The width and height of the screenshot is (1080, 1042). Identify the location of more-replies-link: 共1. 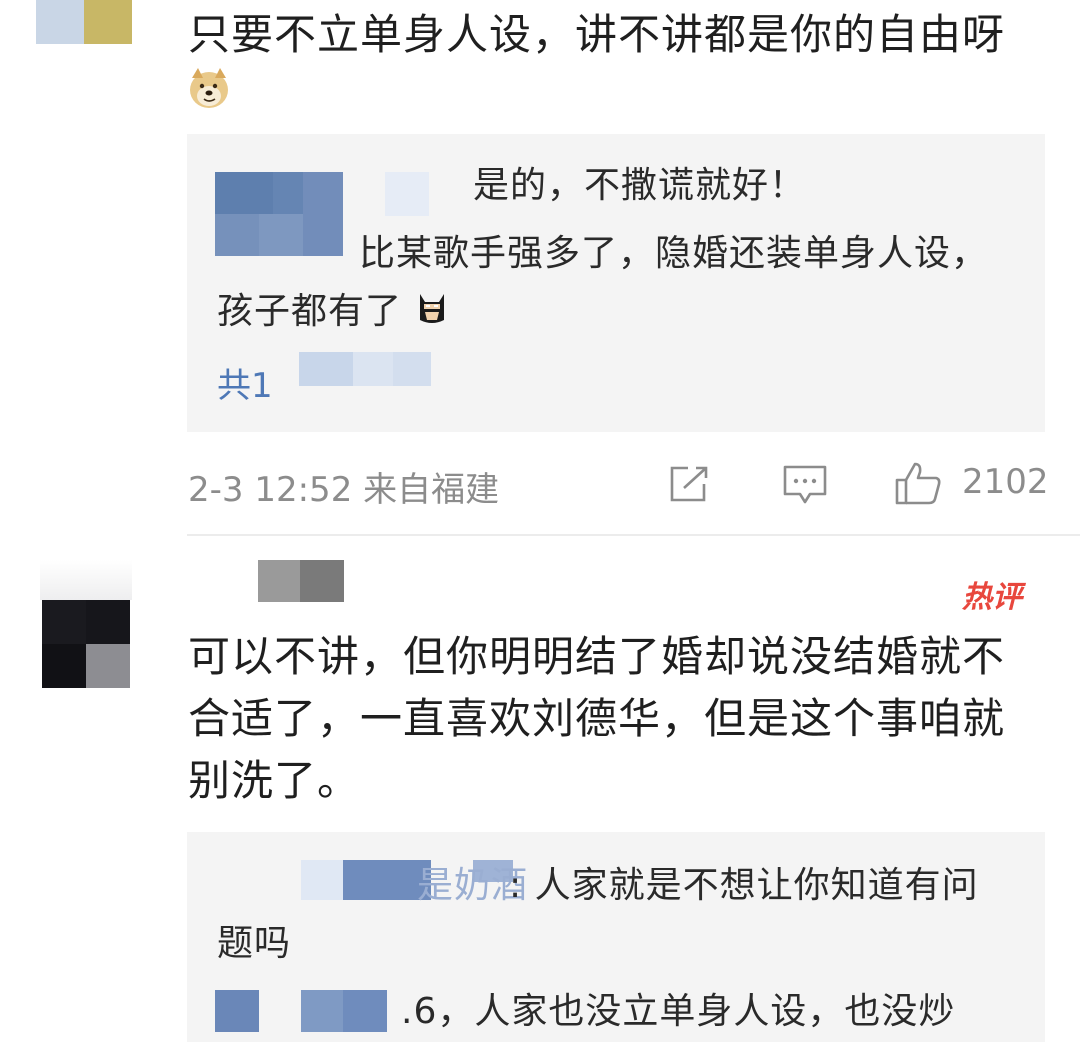
(245, 382).